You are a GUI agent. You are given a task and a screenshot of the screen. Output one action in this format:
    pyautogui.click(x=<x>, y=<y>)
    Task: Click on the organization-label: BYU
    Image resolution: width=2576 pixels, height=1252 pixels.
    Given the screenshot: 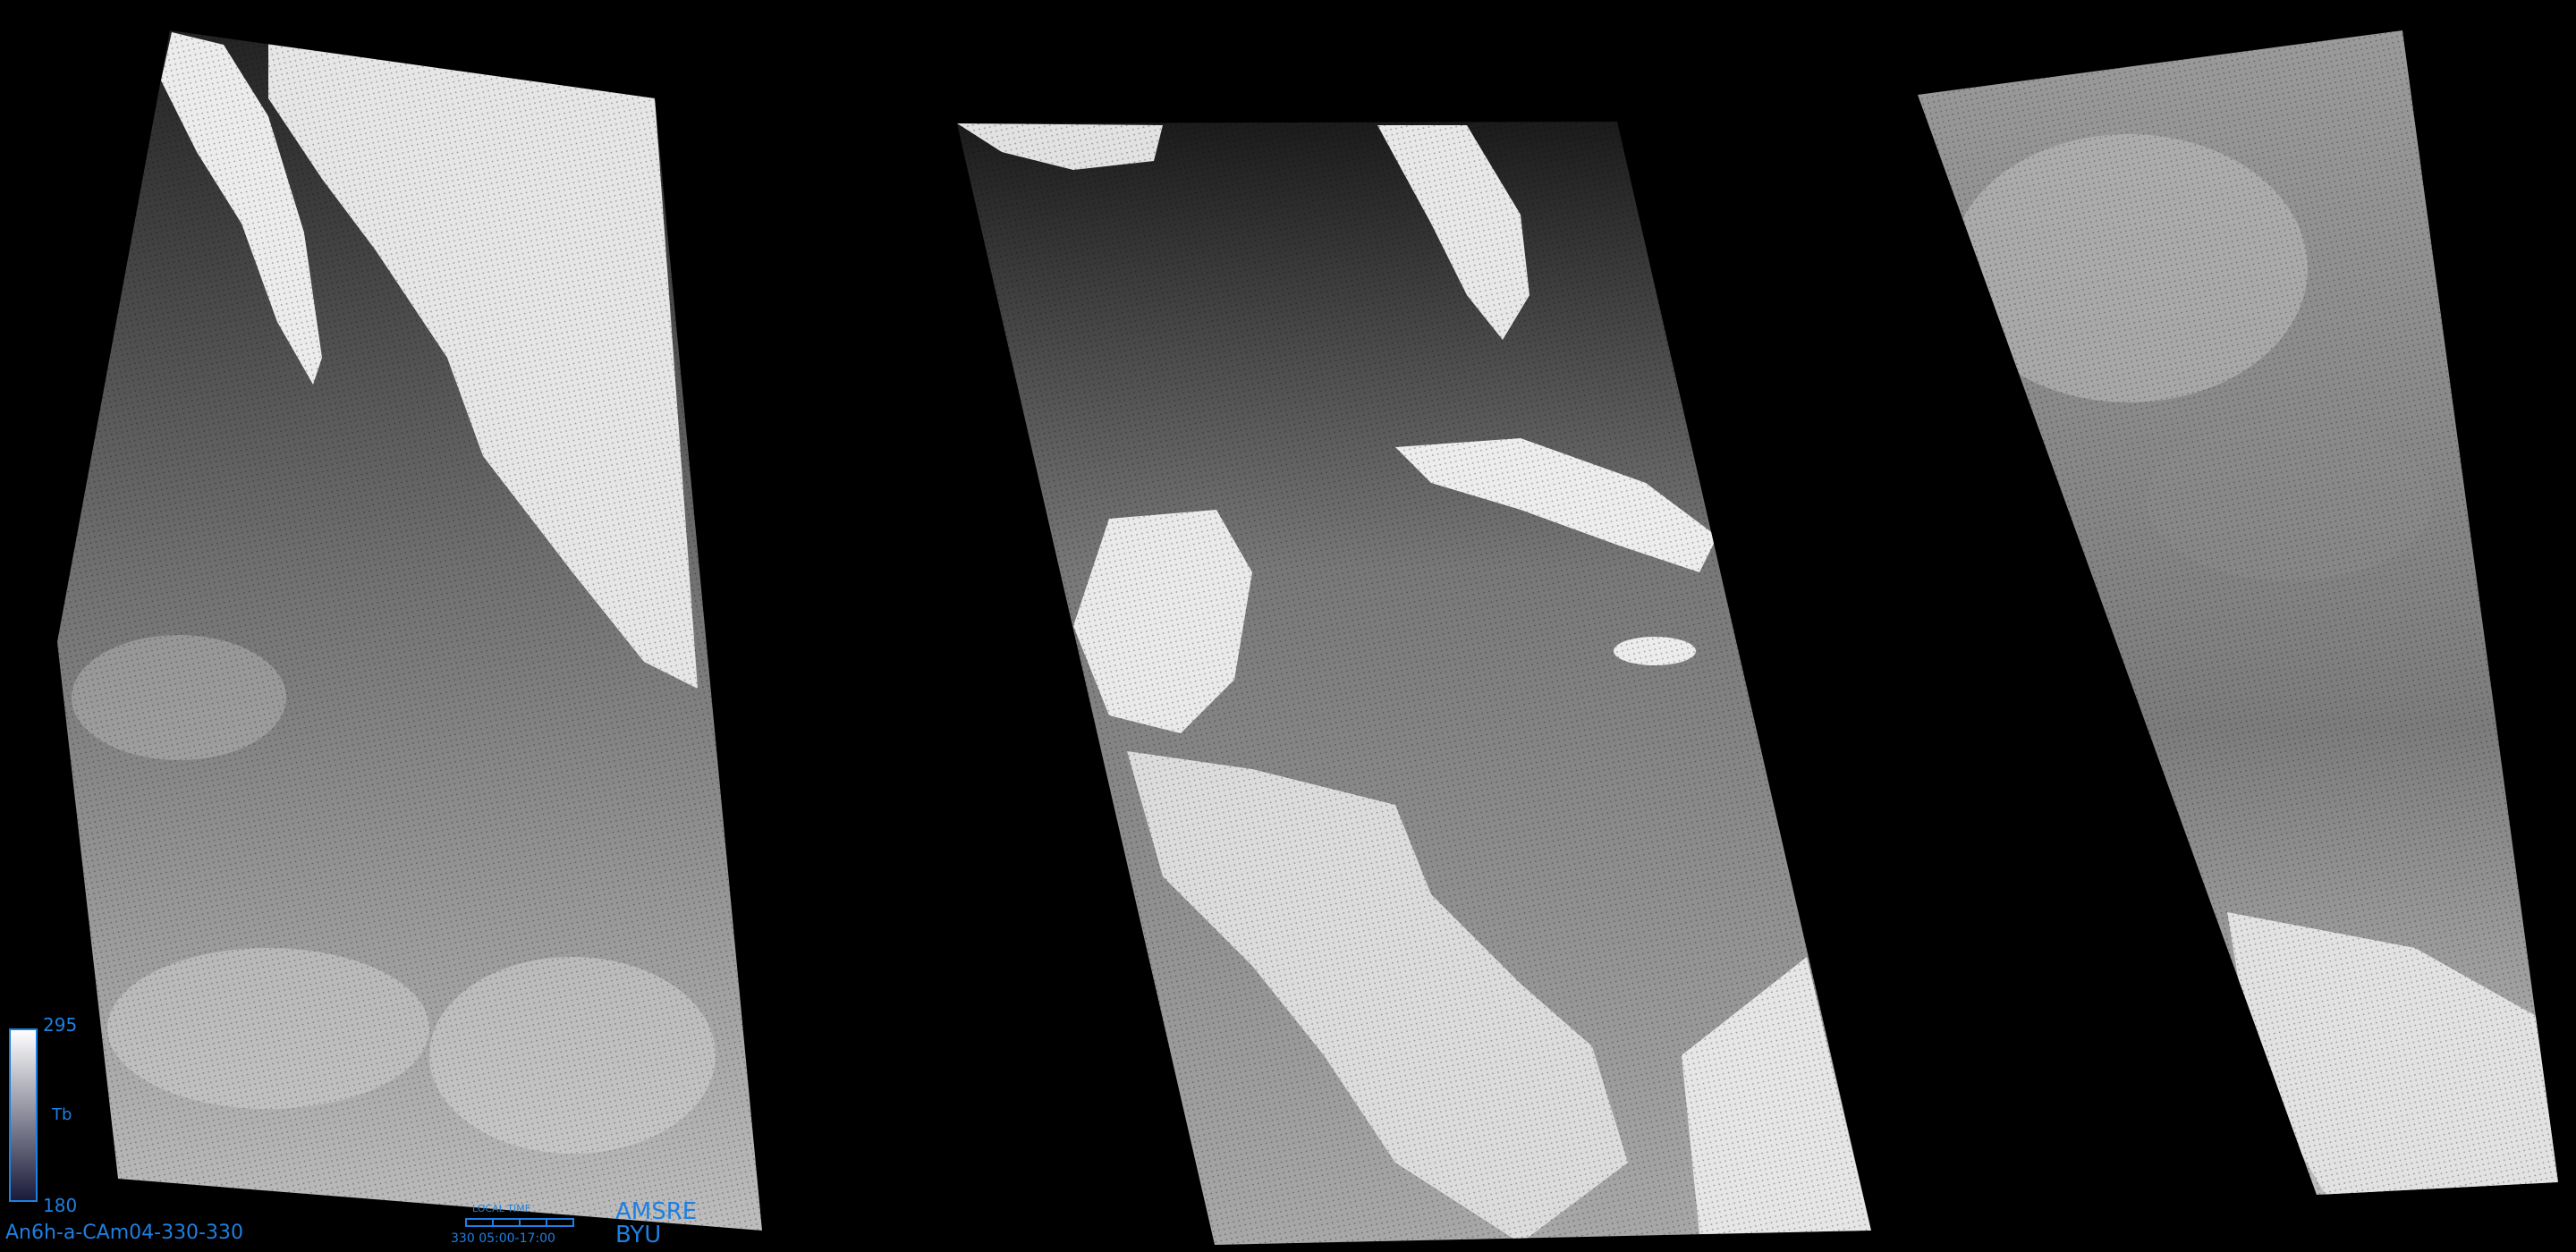 What is the action you would take?
    pyautogui.click(x=638, y=1235)
    